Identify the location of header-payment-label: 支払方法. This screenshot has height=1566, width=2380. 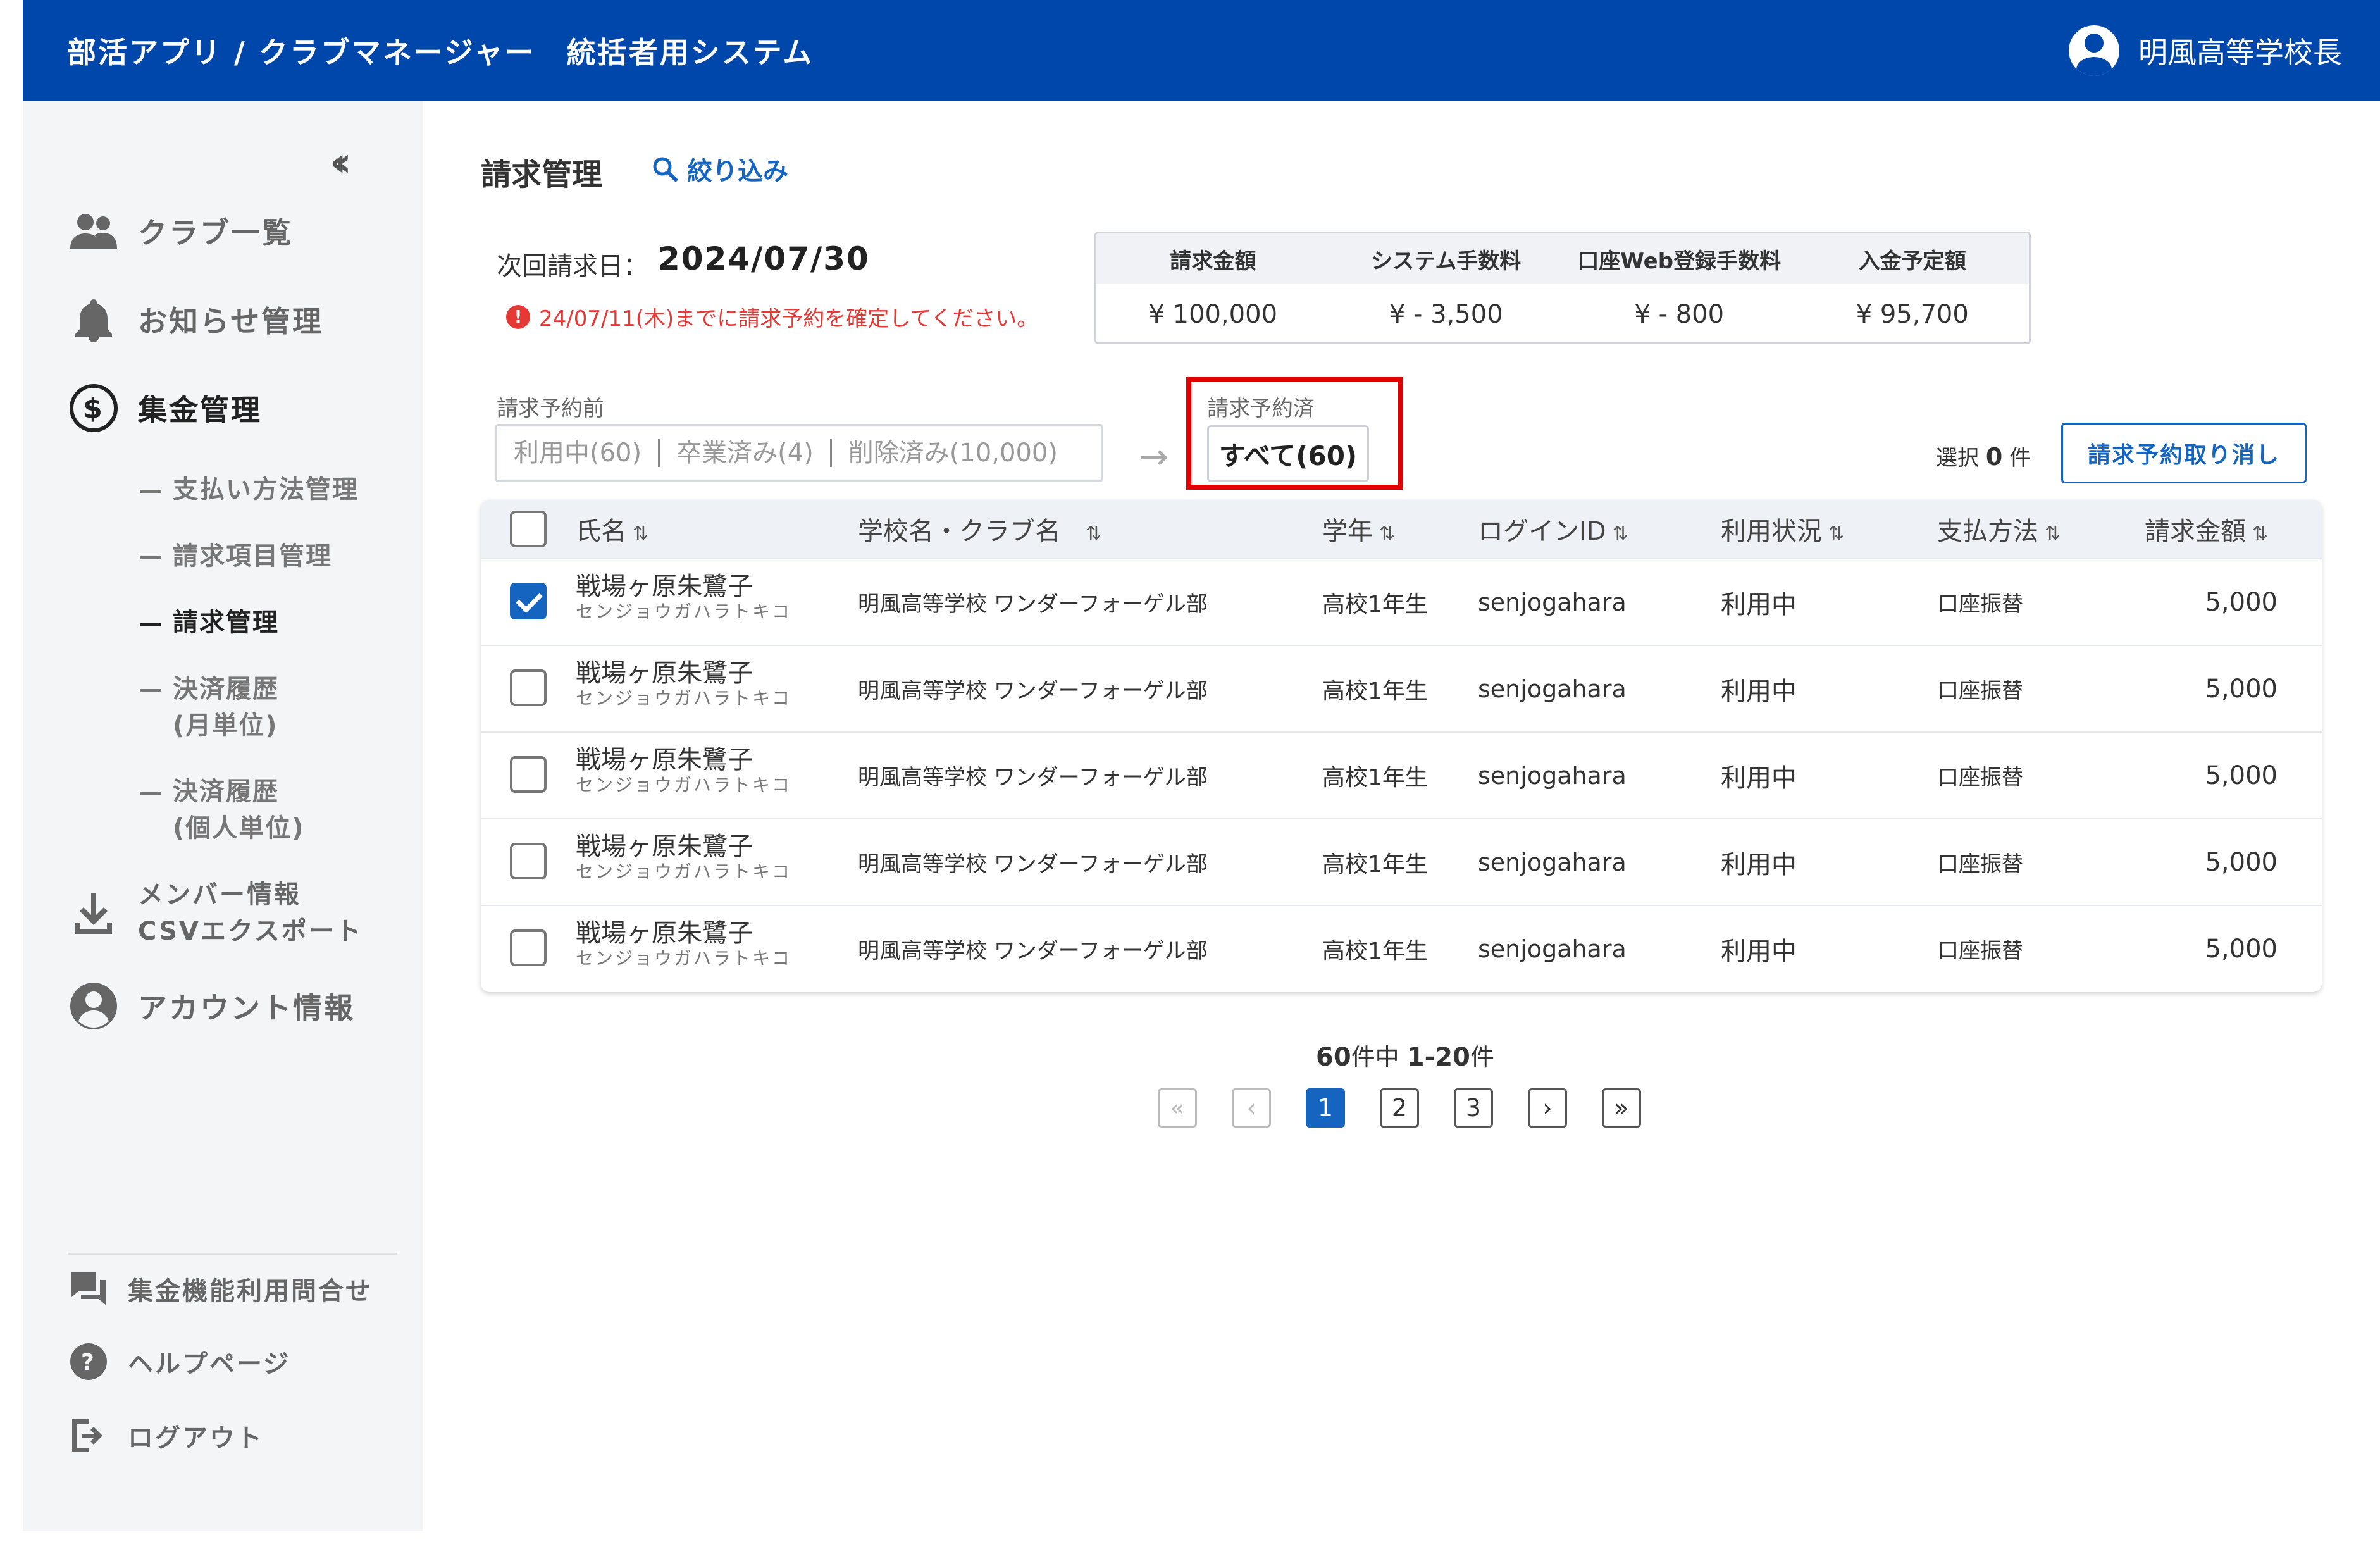
(1987, 531).